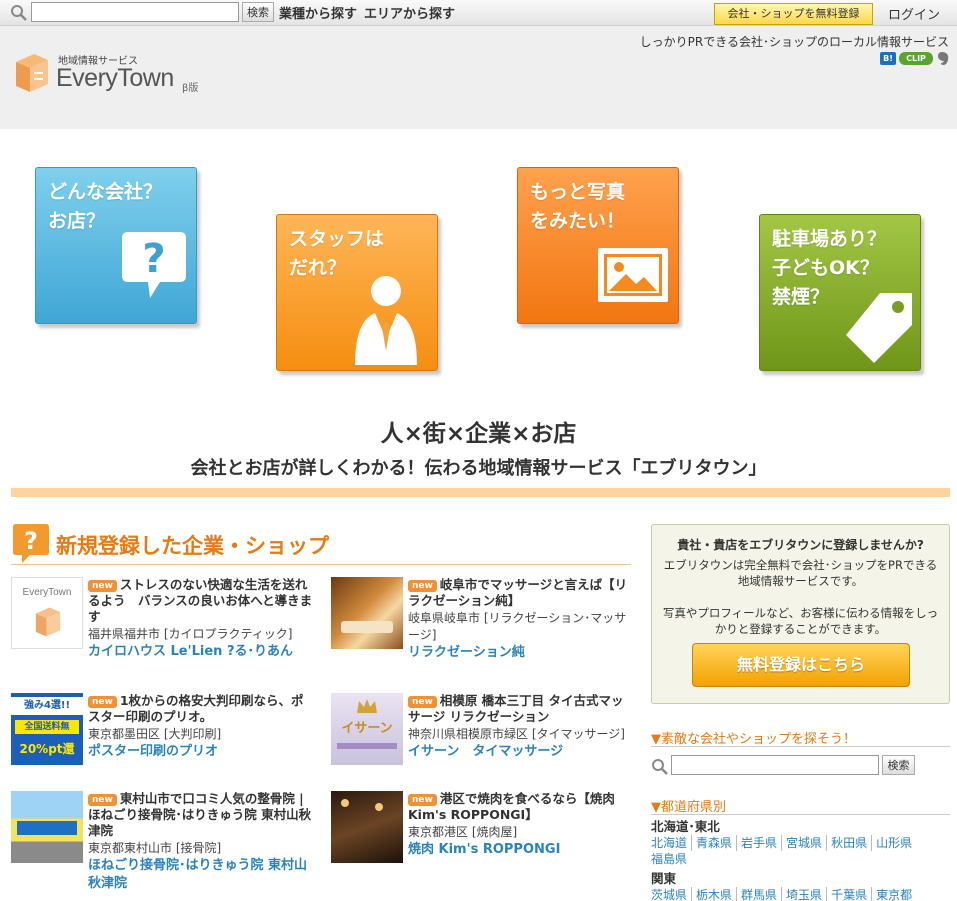  What do you see at coordinates (200, 652) in the screenshot?
I see `listing-name-link: カイロハウス Le'Lien ?る･りあん` at bounding box center [200, 652].